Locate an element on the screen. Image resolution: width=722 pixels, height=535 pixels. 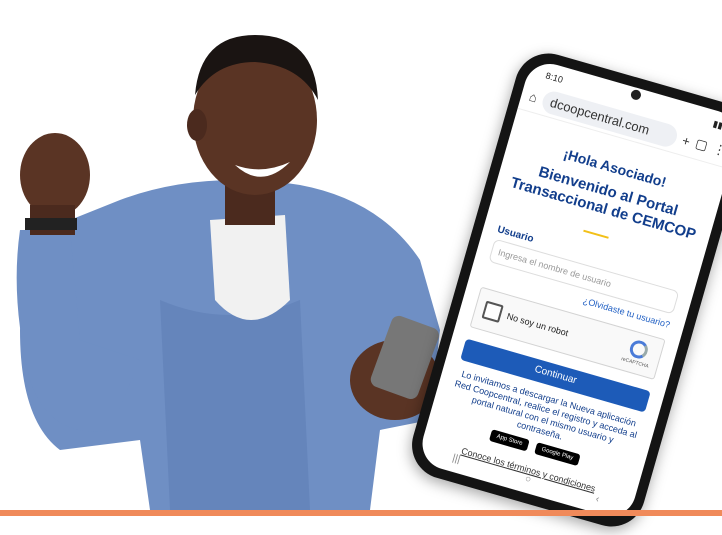
back-icon: ‹ is located at coordinates (597, 498).